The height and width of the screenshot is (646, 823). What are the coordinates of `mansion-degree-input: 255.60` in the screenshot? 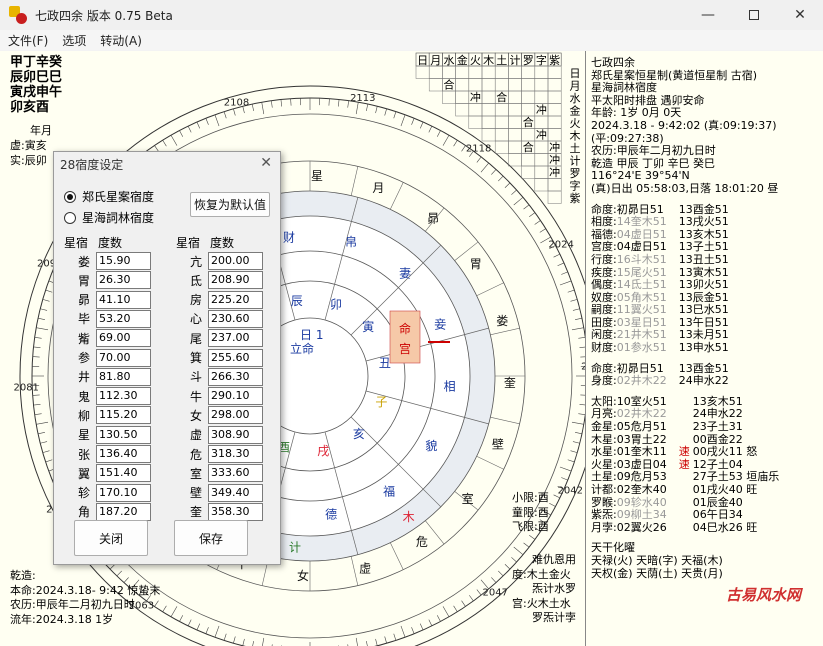 It's located at (235, 357).